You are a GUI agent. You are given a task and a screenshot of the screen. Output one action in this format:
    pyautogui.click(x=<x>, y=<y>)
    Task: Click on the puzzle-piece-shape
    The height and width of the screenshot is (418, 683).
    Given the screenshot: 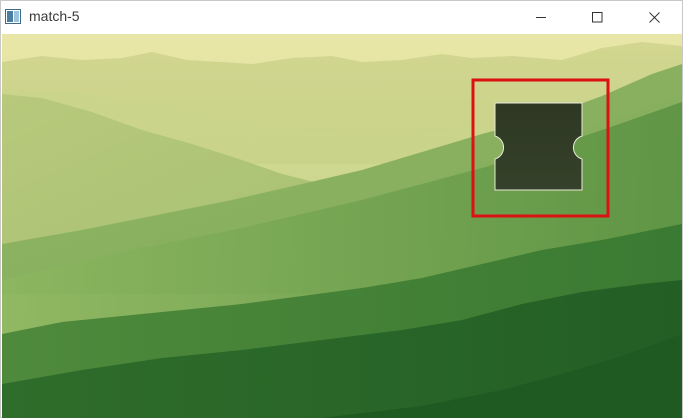 What is the action you would take?
    pyautogui.click(x=538, y=146)
    